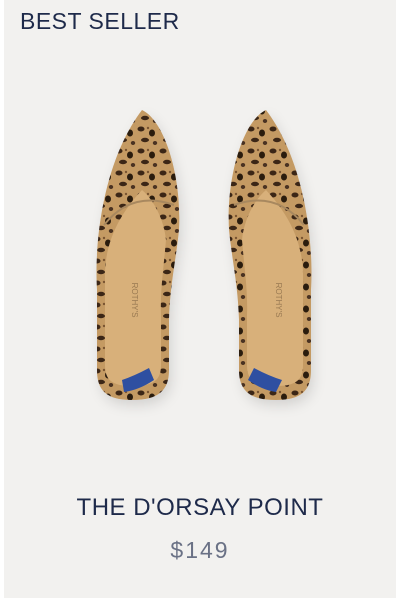 The image size is (400, 605). Describe the element at coordinates (138, 255) in the screenshot. I see `left-shoe: ROTHY'S` at that location.